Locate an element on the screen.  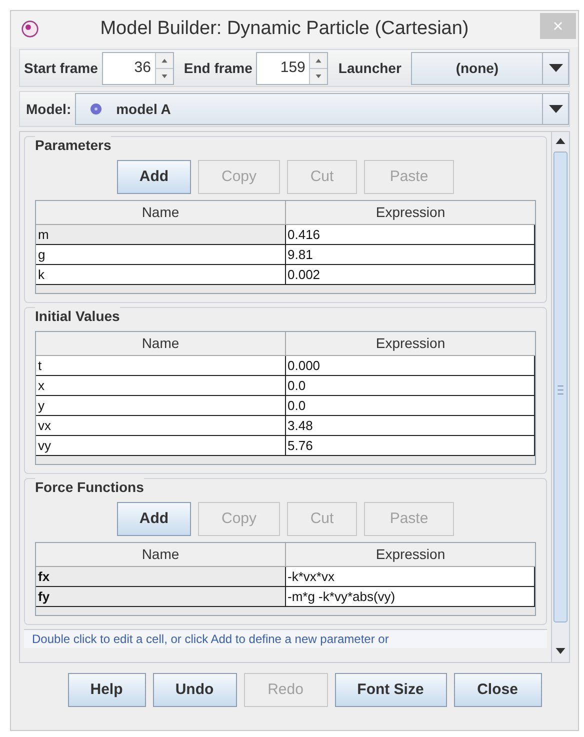
table-cell: 0.000 is located at coordinates (410, 365).